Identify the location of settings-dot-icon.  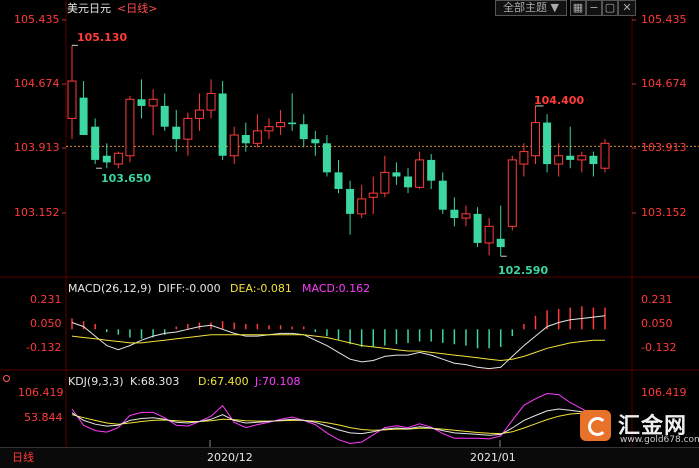
(6, 378).